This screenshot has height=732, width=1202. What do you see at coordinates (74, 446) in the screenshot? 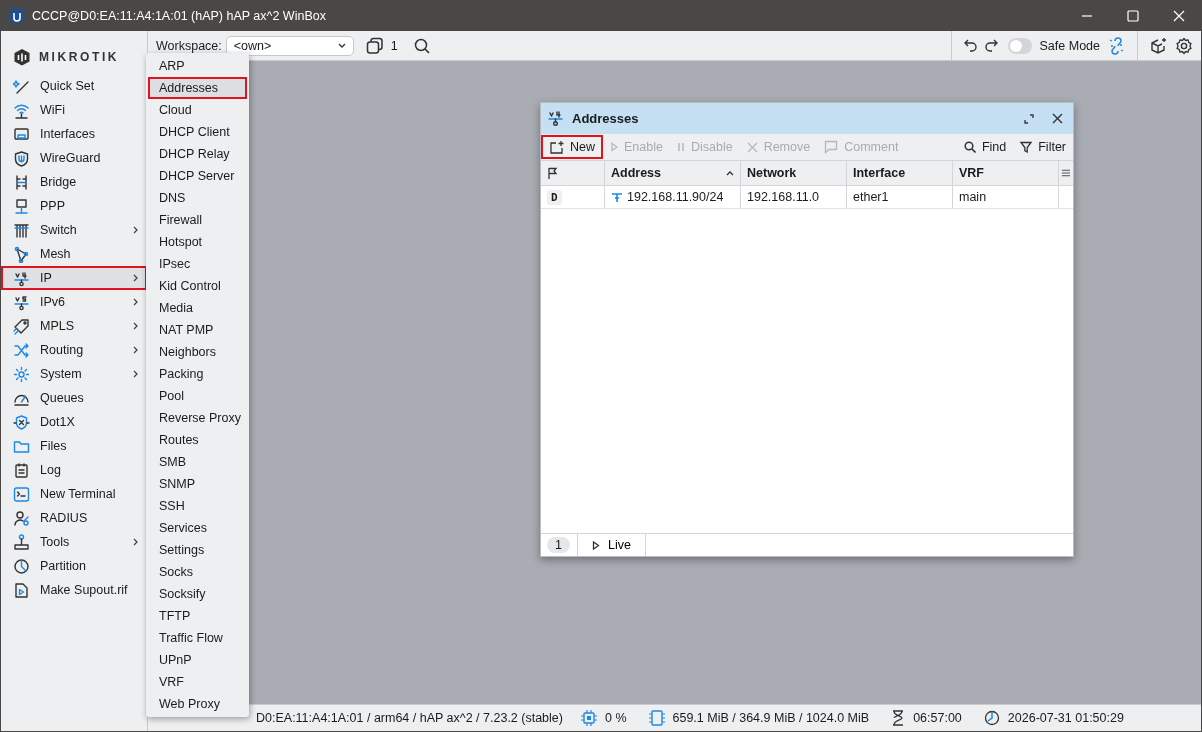
I see `sidebar-item: Files` at bounding box center [74, 446].